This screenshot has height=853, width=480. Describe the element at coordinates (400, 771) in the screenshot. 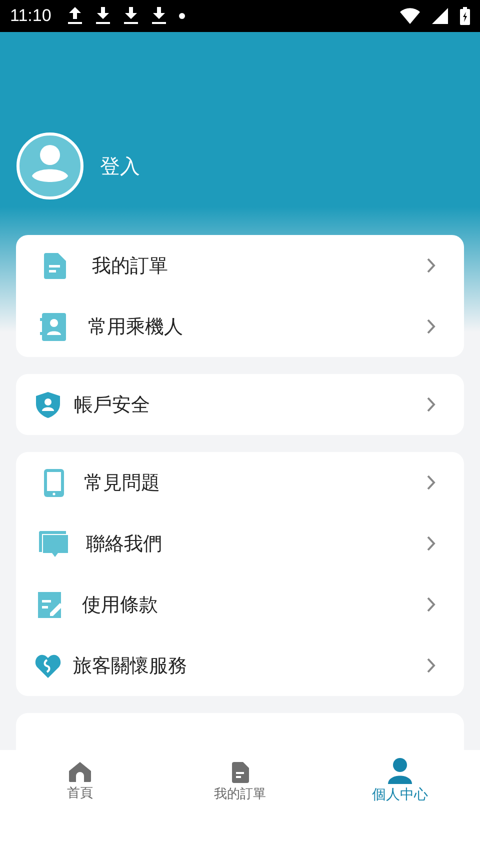

I see `person-icon` at that location.